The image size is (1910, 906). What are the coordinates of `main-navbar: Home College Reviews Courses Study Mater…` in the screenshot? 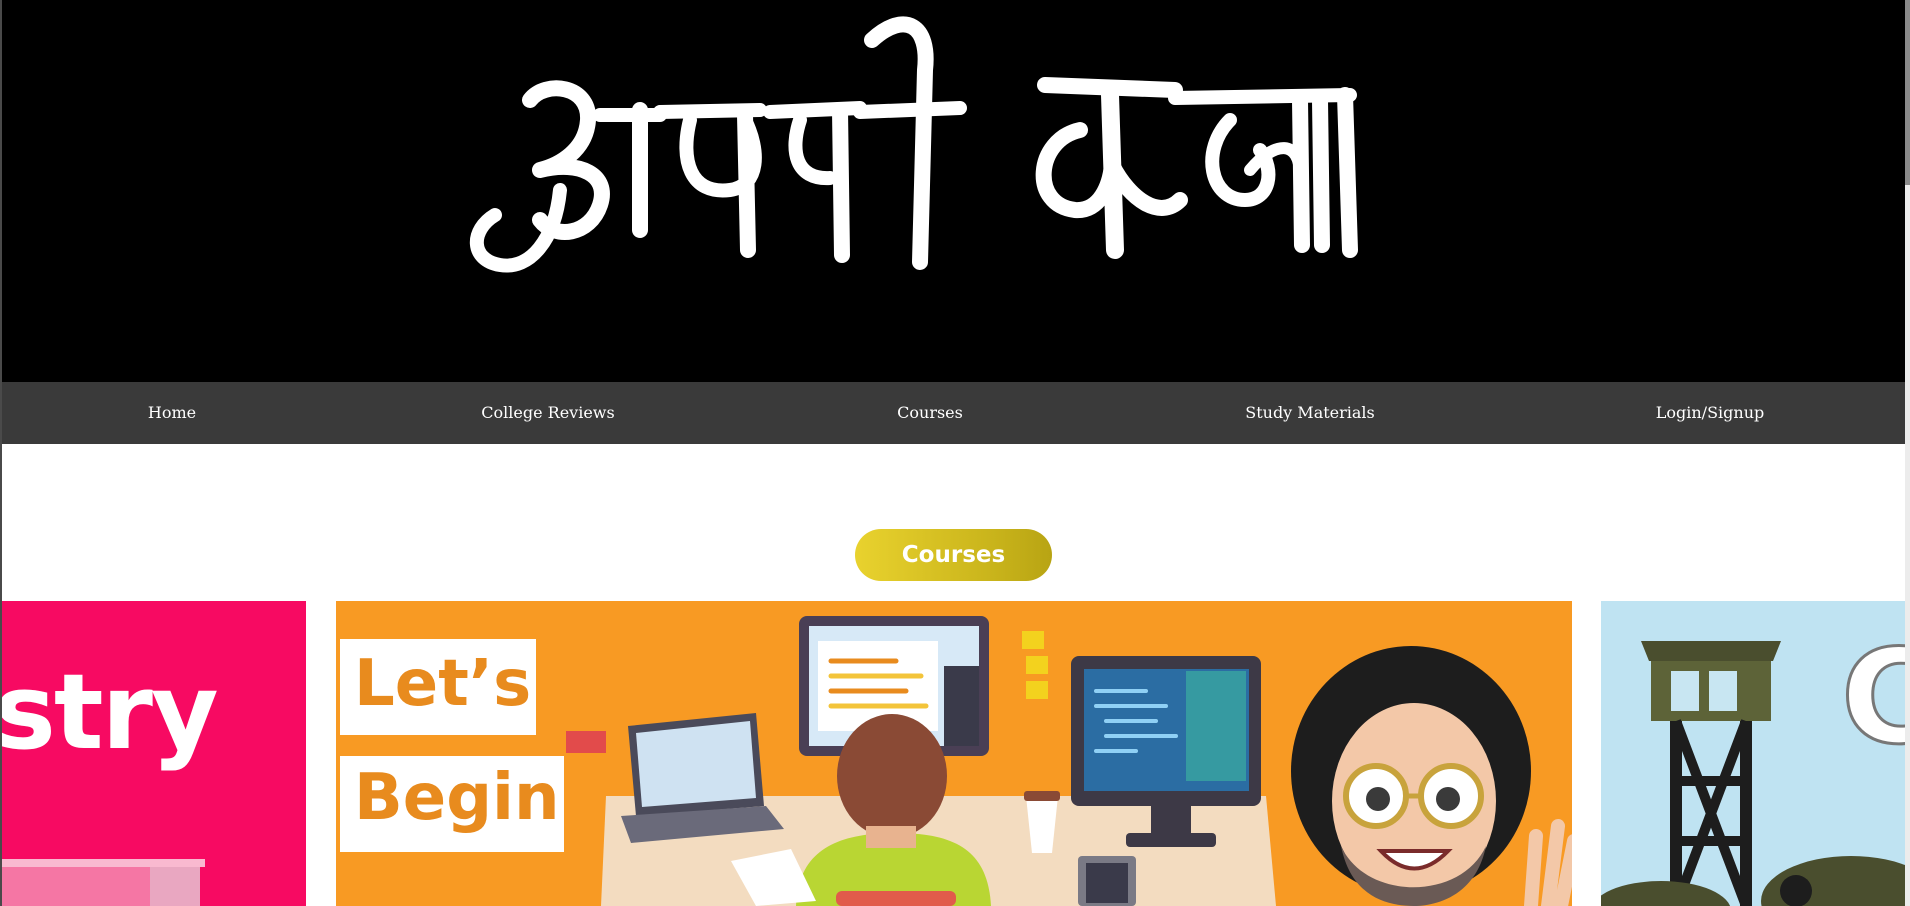 It's located at (952, 413).